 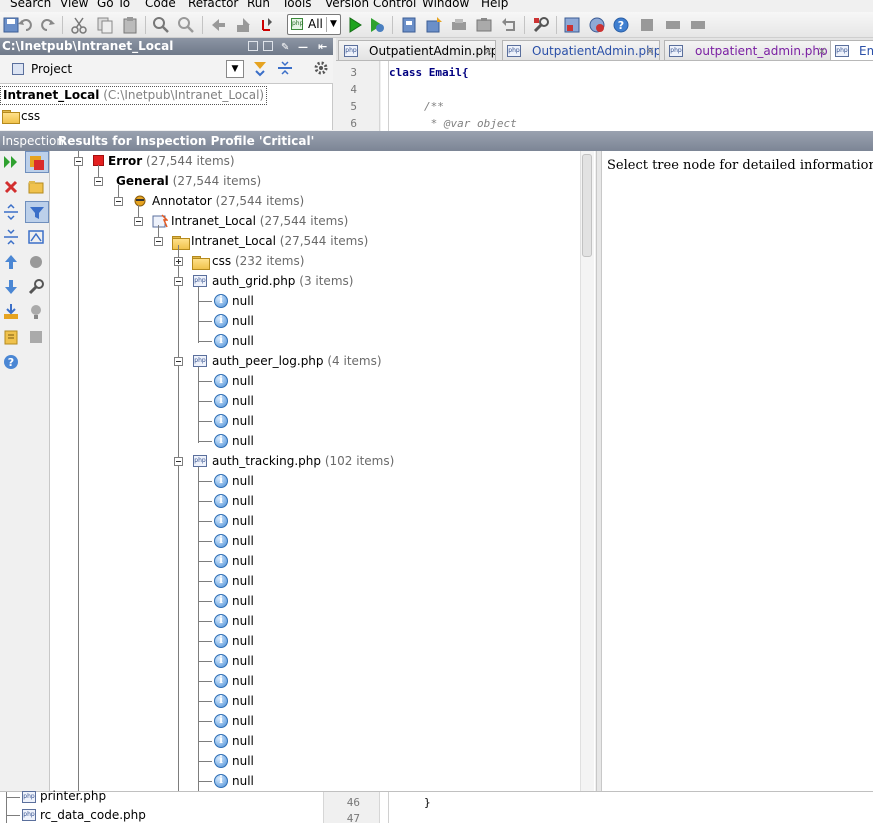 What do you see at coordinates (30, 116) in the screenshot?
I see `project-node-css: css` at bounding box center [30, 116].